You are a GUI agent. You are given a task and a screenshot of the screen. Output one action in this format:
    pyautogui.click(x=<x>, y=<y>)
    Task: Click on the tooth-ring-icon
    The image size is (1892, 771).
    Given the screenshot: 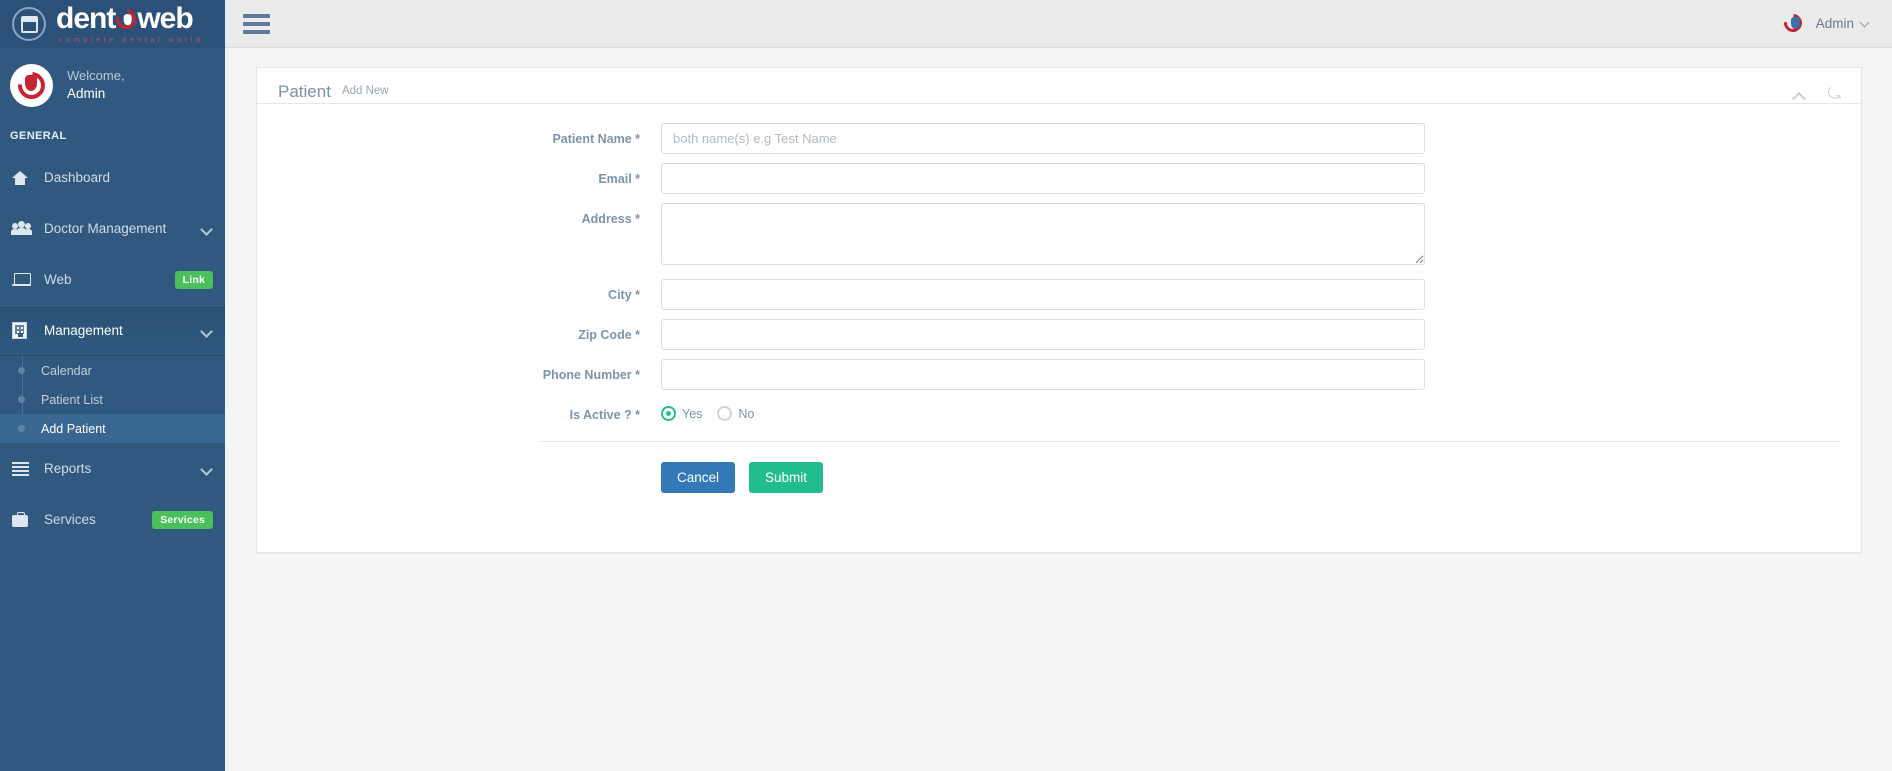 What is the action you would take?
    pyautogui.click(x=1793, y=22)
    